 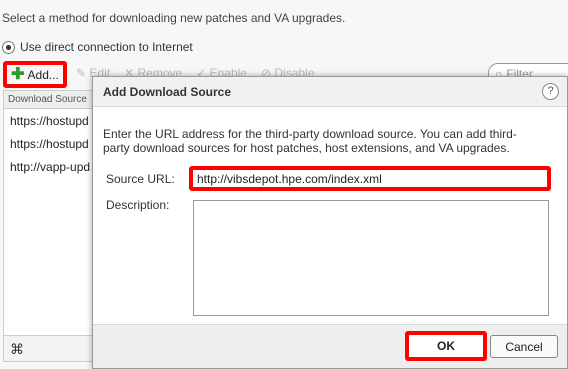 What do you see at coordinates (106, 47) in the screenshot?
I see `radio-label: Use direct connection to Internet` at bounding box center [106, 47].